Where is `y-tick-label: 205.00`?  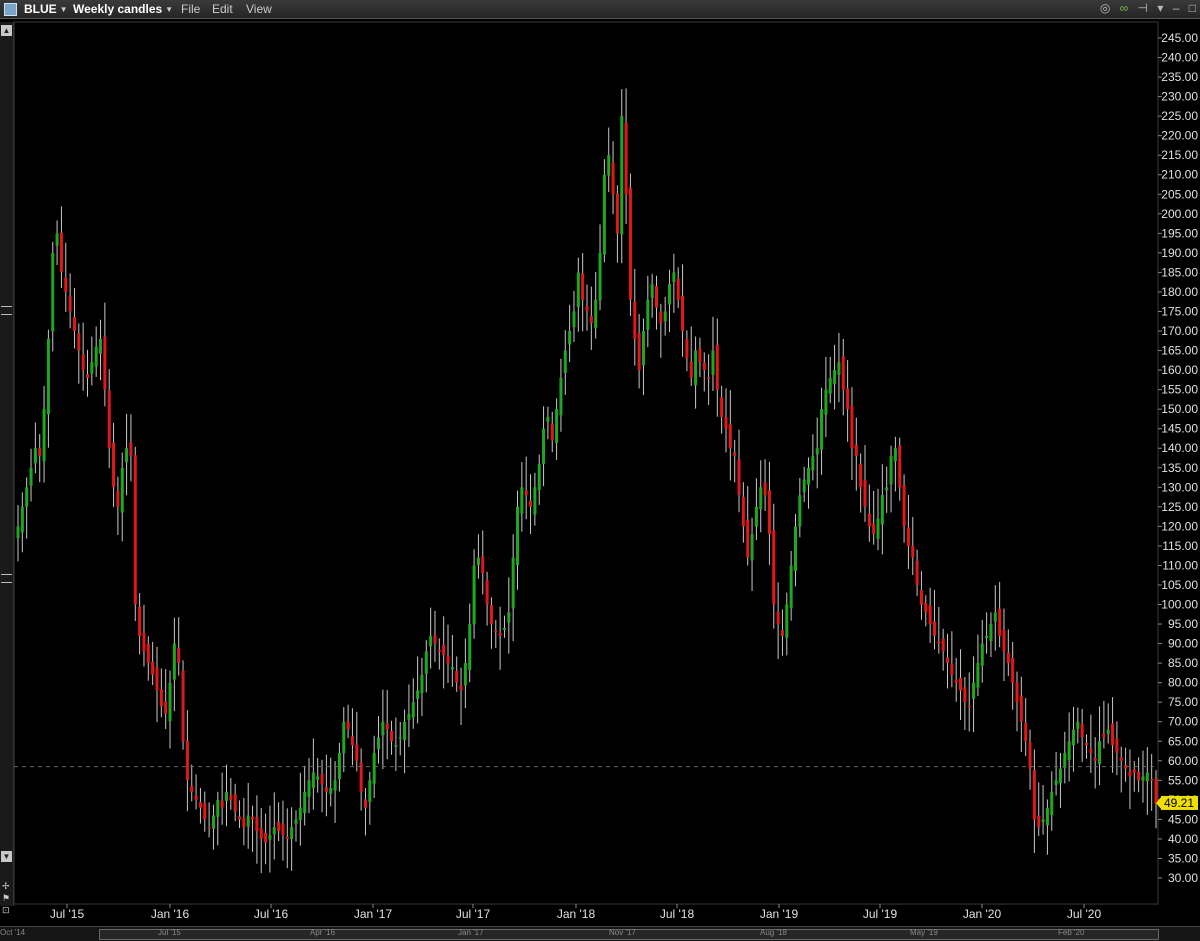 y-tick-label: 205.00 is located at coordinates (1179, 194).